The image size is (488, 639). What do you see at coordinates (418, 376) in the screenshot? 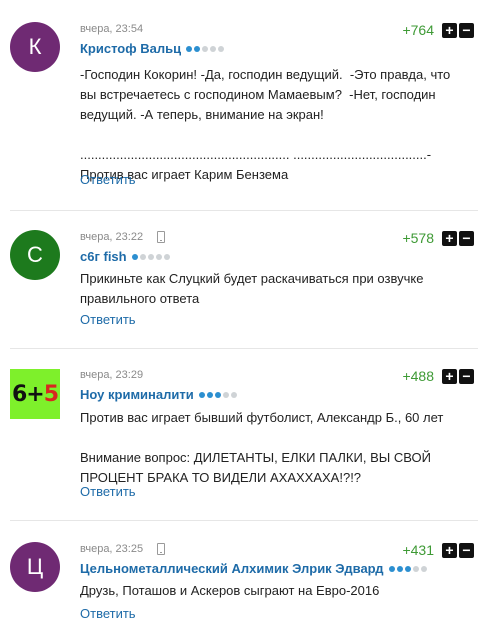
I see `score: +488` at bounding box center [418, 376].